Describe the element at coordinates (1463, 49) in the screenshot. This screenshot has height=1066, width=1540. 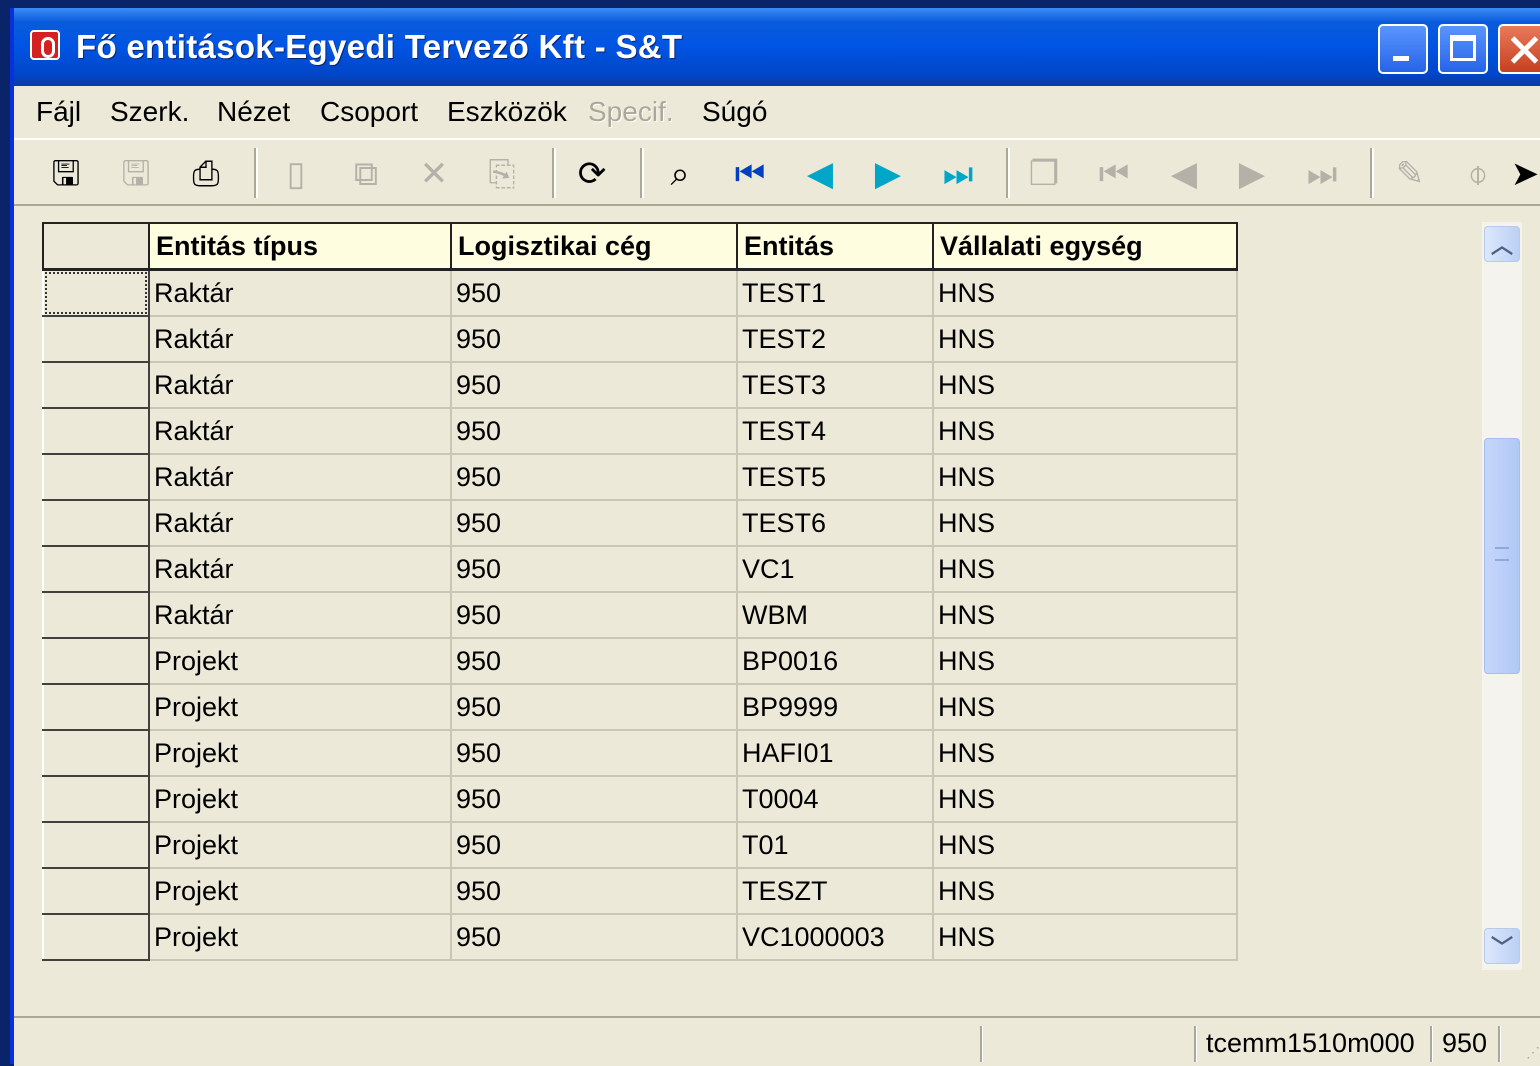
I see `maximize-button` at that location.